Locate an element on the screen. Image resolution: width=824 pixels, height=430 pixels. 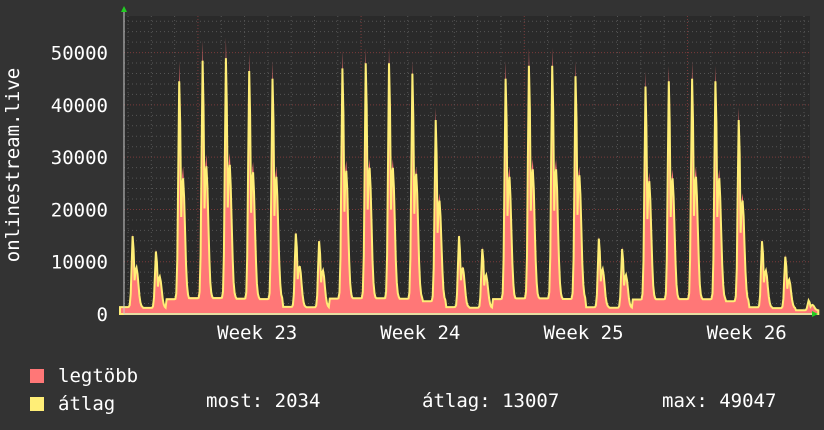
legend-swatch-avg is located at coordinates (37, 404).